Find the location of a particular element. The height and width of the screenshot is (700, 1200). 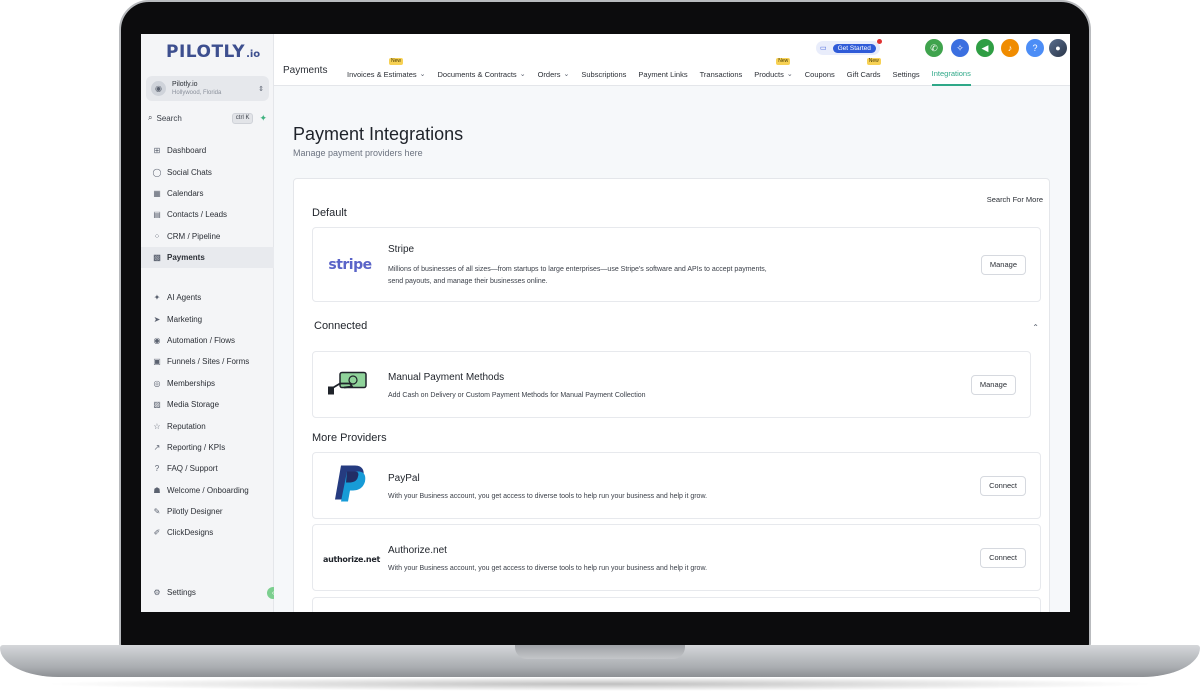

sidebar-item-payments: ▧ Payments is located at coordinates (207, 257).